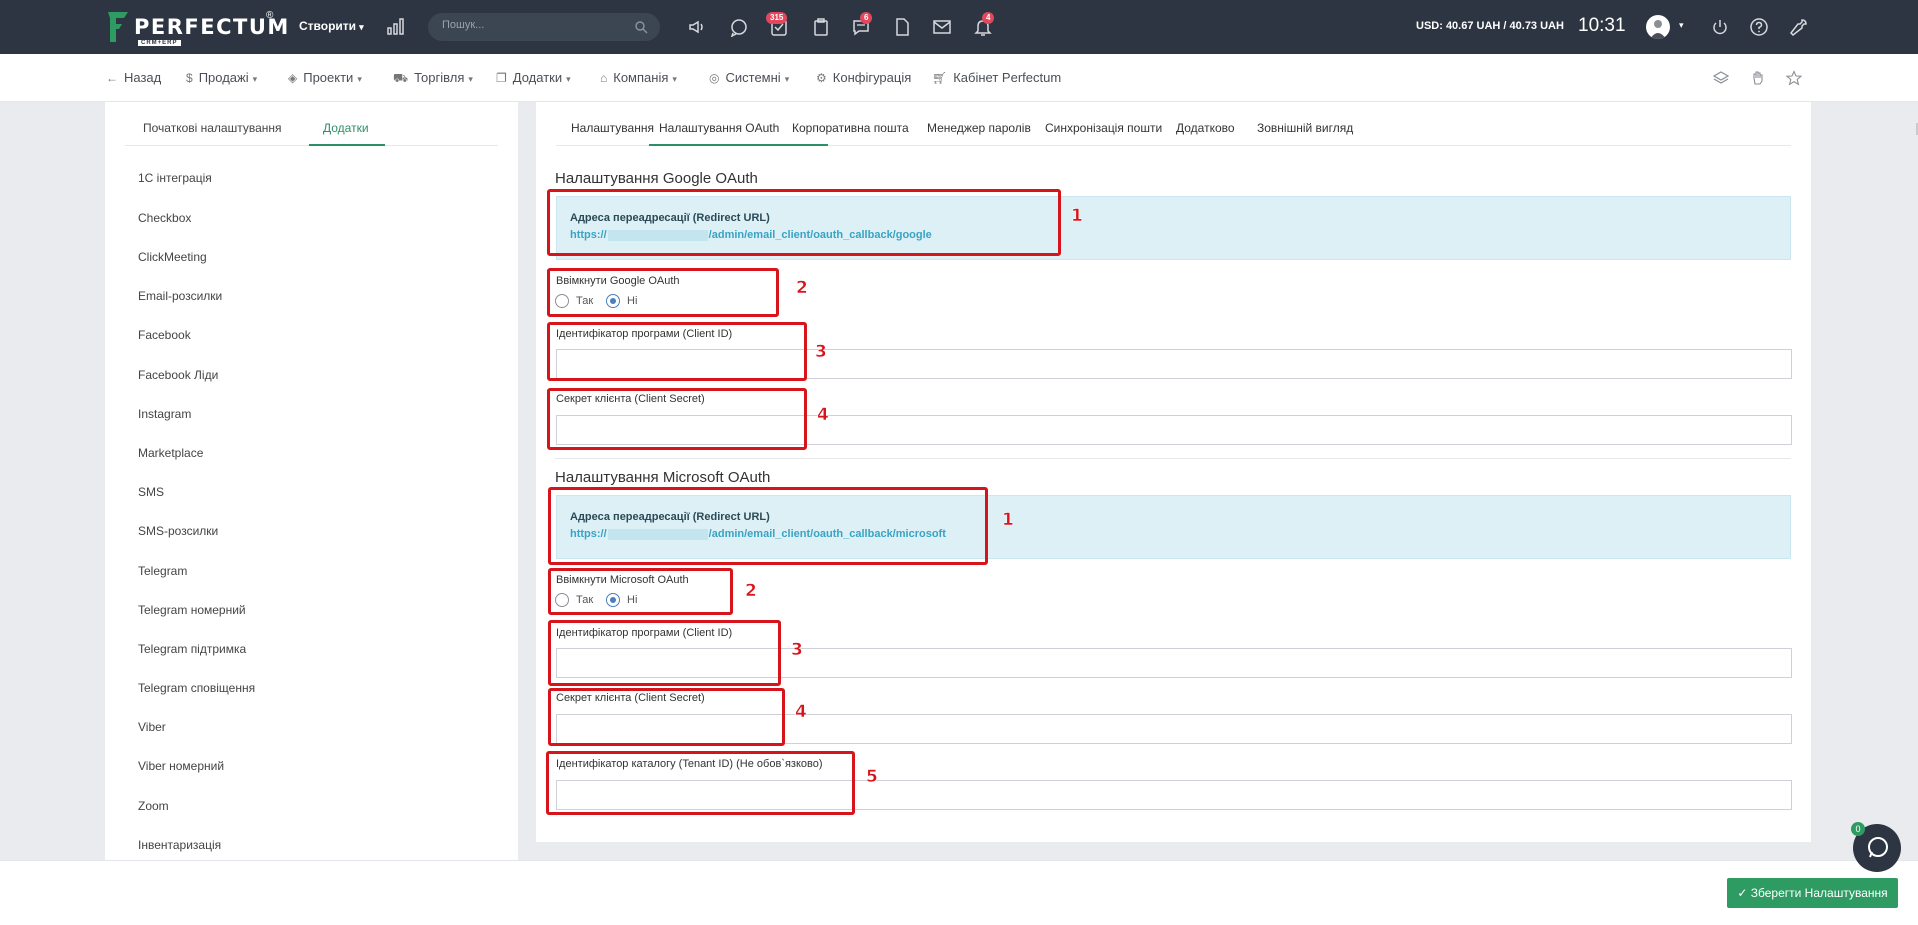 This screenshot has width=1918, height=925. What do you see at coordinates (613, 301) in the screenshot?
I see `google-enable-no-radio` at bounding box center [613, 301].